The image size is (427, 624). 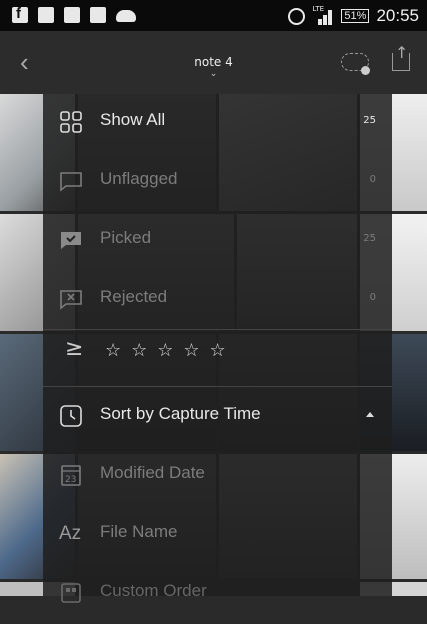 What do you see at coordinates (318, 8) in the screenshot?
I see `lte-label: LTE` at bounding box center [318, 8].